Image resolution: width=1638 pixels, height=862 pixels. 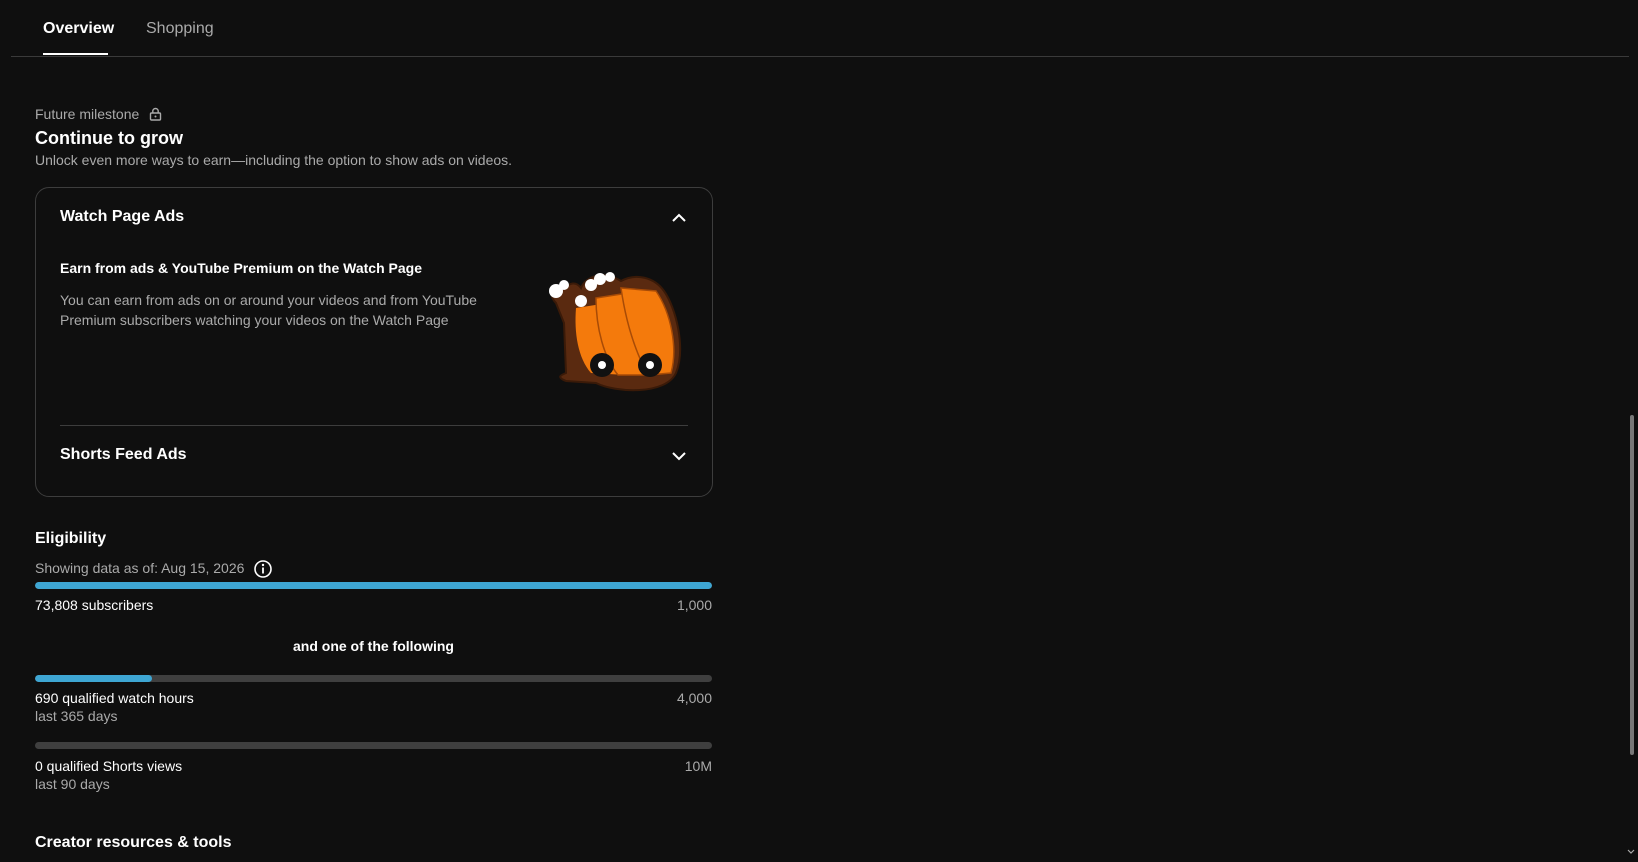 What do you see at coordinates (1631, 852) in the screenshot?
I see `scroll-down-arrow-icon` at bounding box center [1631, 852].